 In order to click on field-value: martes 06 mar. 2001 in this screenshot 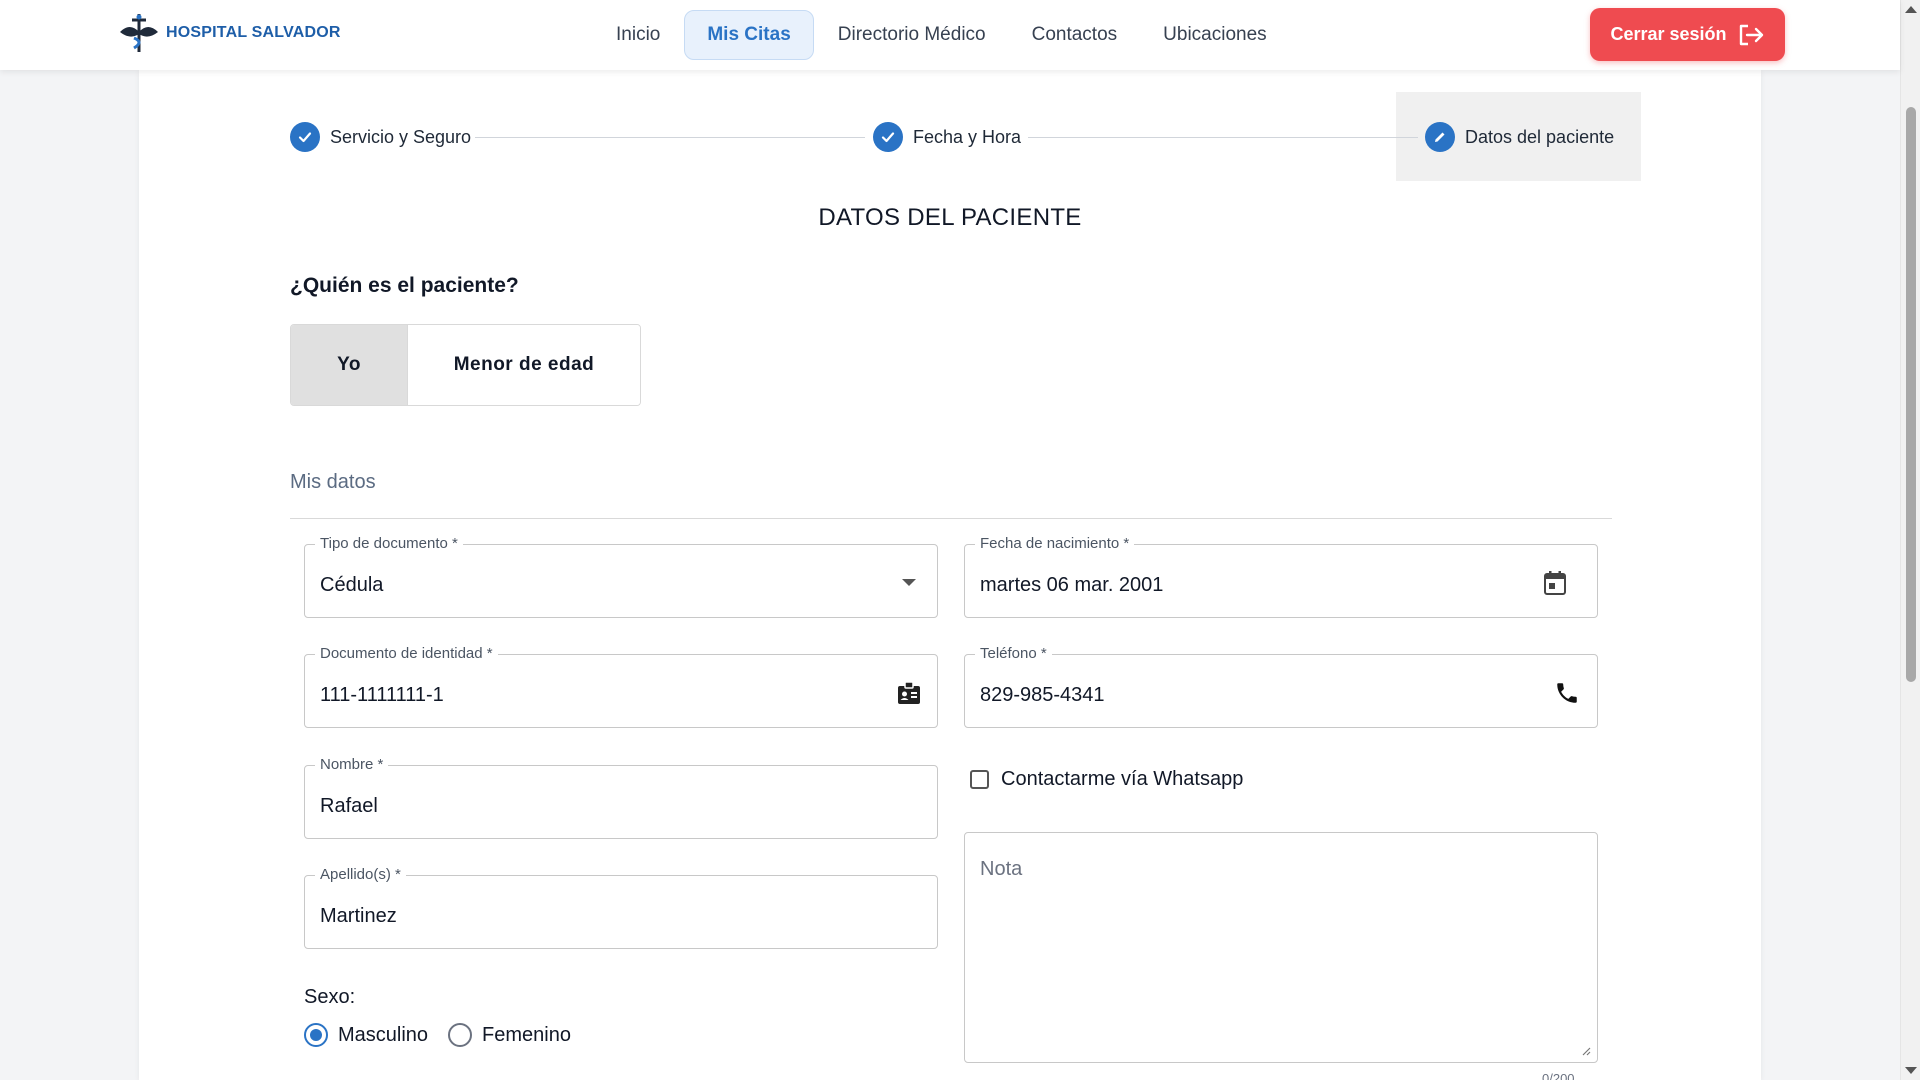, I will do `click(1072, 585)`.